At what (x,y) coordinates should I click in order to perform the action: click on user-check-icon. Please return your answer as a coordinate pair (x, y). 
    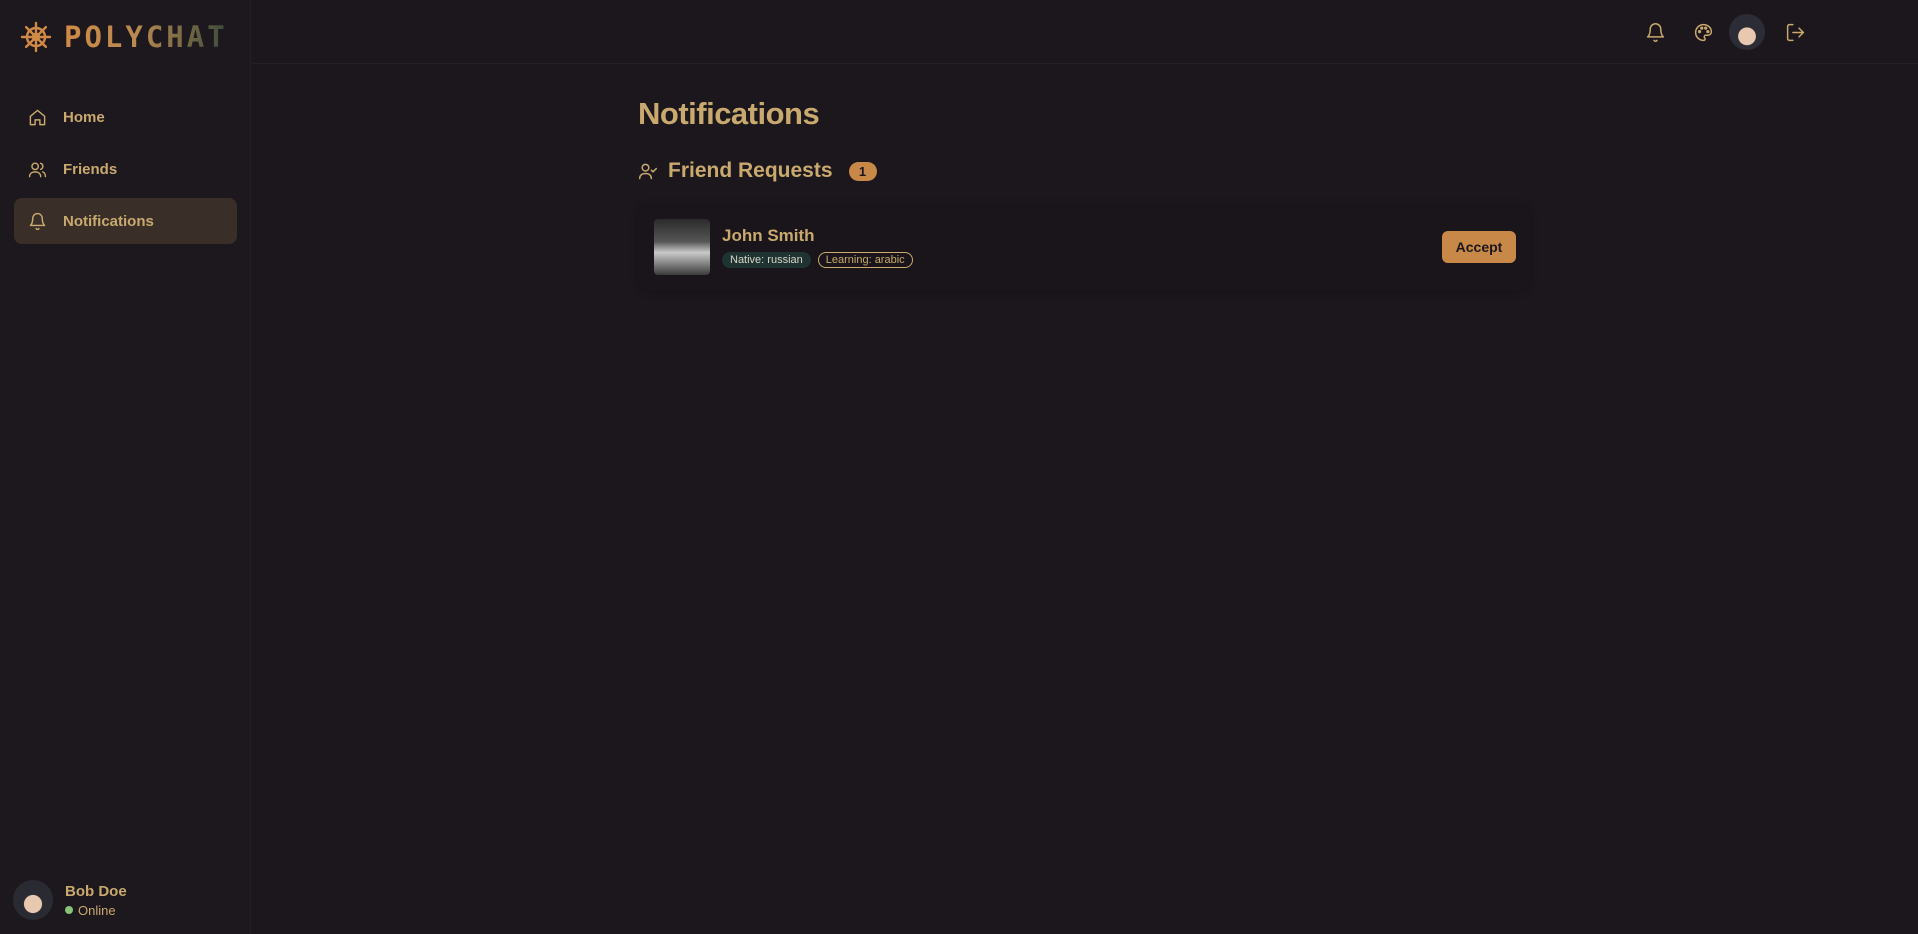
    Looking at the image, I should click on (648, 171).